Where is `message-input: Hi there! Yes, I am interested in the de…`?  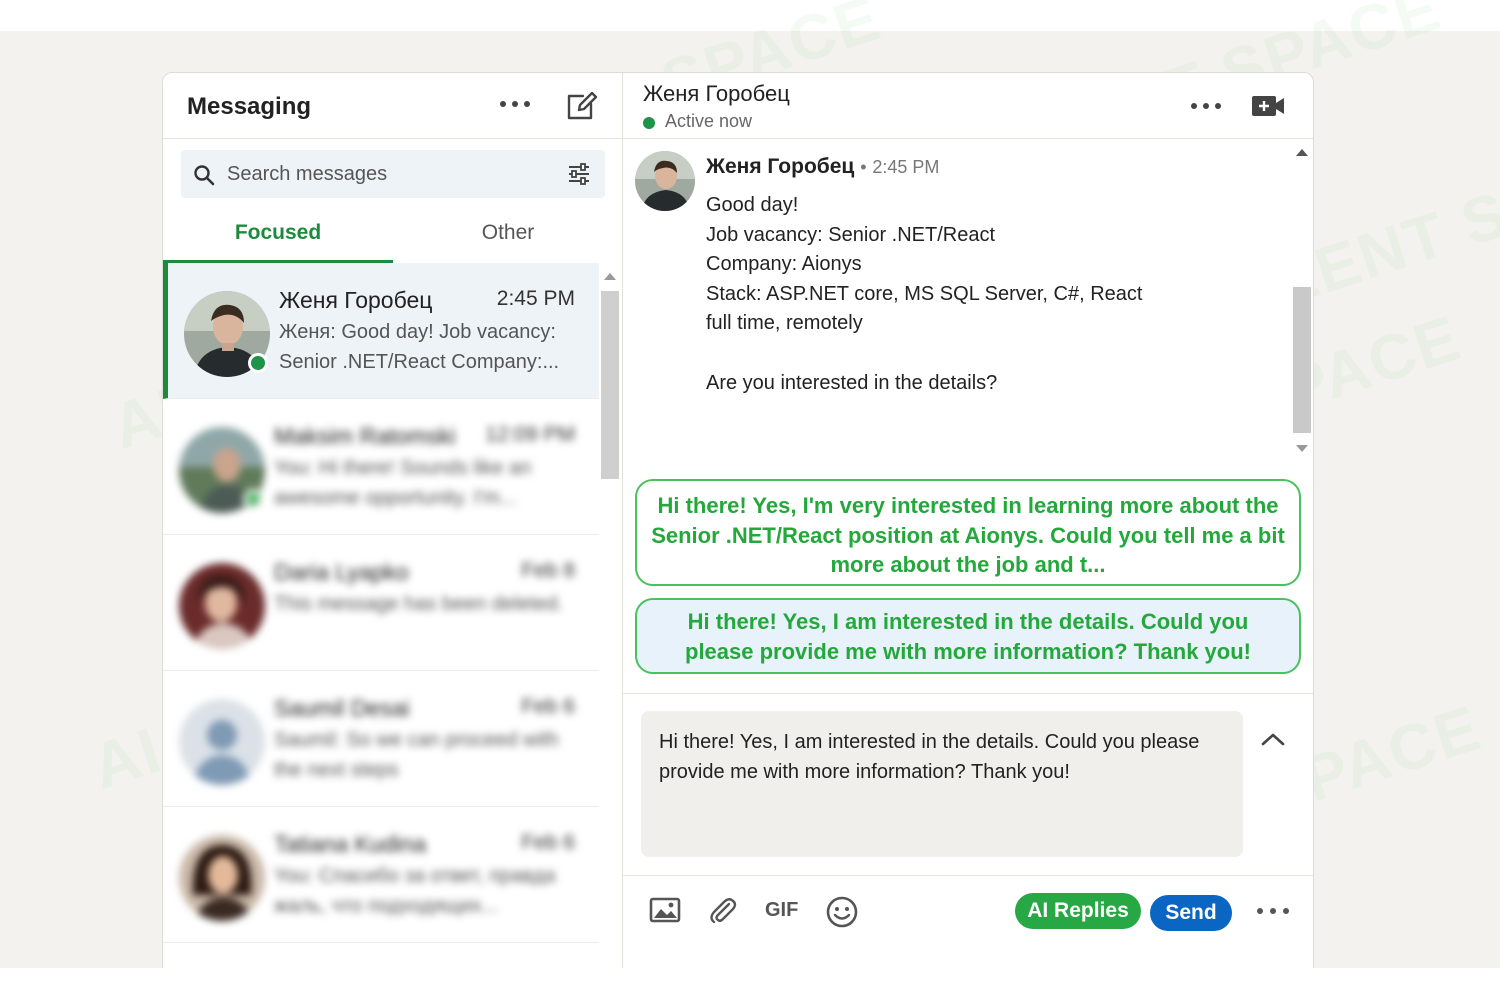 message-input: Hi there! Yes, I am interested in the de… is located at coordinates (942, 784).